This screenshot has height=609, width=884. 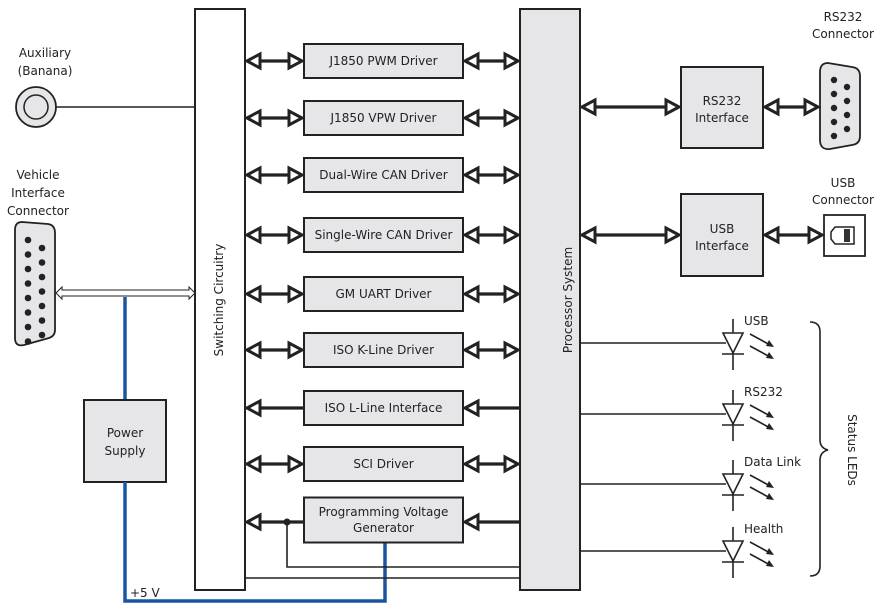 What do you see at coordinates (852, 450) in the screenshot?
I see `status-leds-label: Status LEDs` at bounding box center [852, 450].